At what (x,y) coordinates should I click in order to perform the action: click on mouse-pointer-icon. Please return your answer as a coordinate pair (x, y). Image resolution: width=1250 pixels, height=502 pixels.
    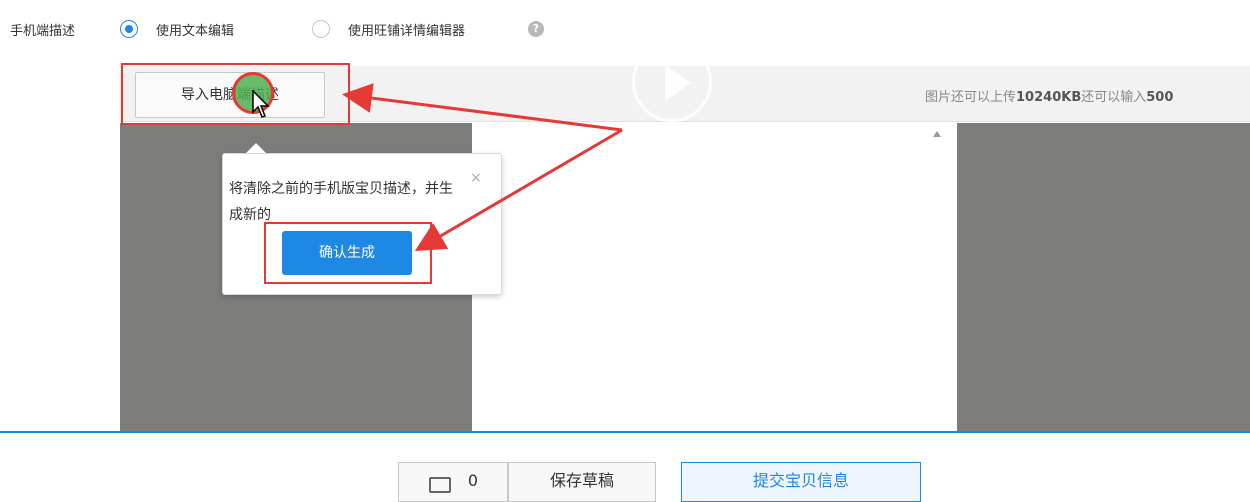
    Looking at the image, I should click on (261, 104).